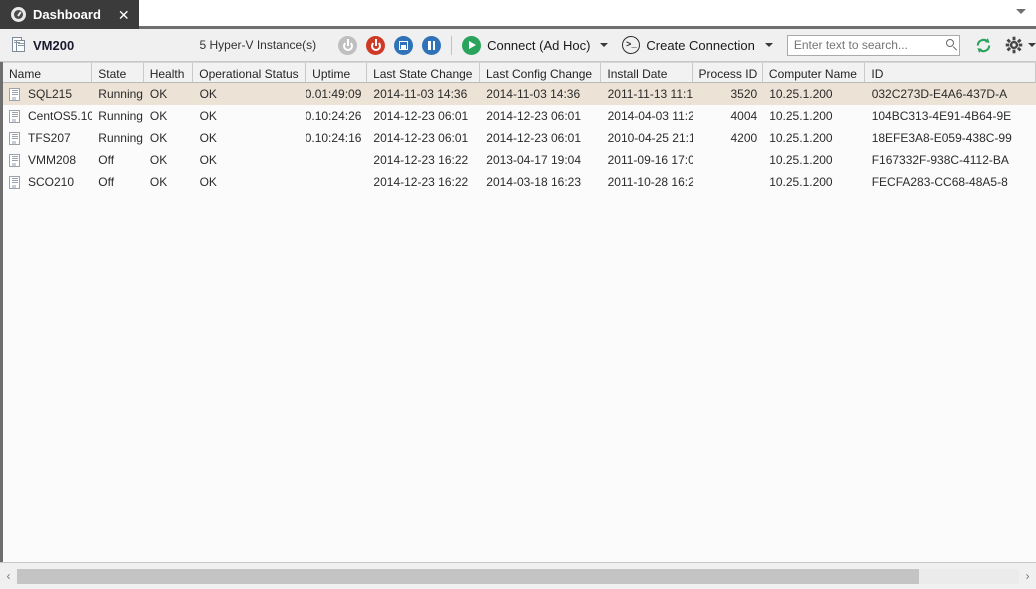 This screenshot has height=589, width=1036. I want to click on cell-name: VMM208, so click(47, 160).